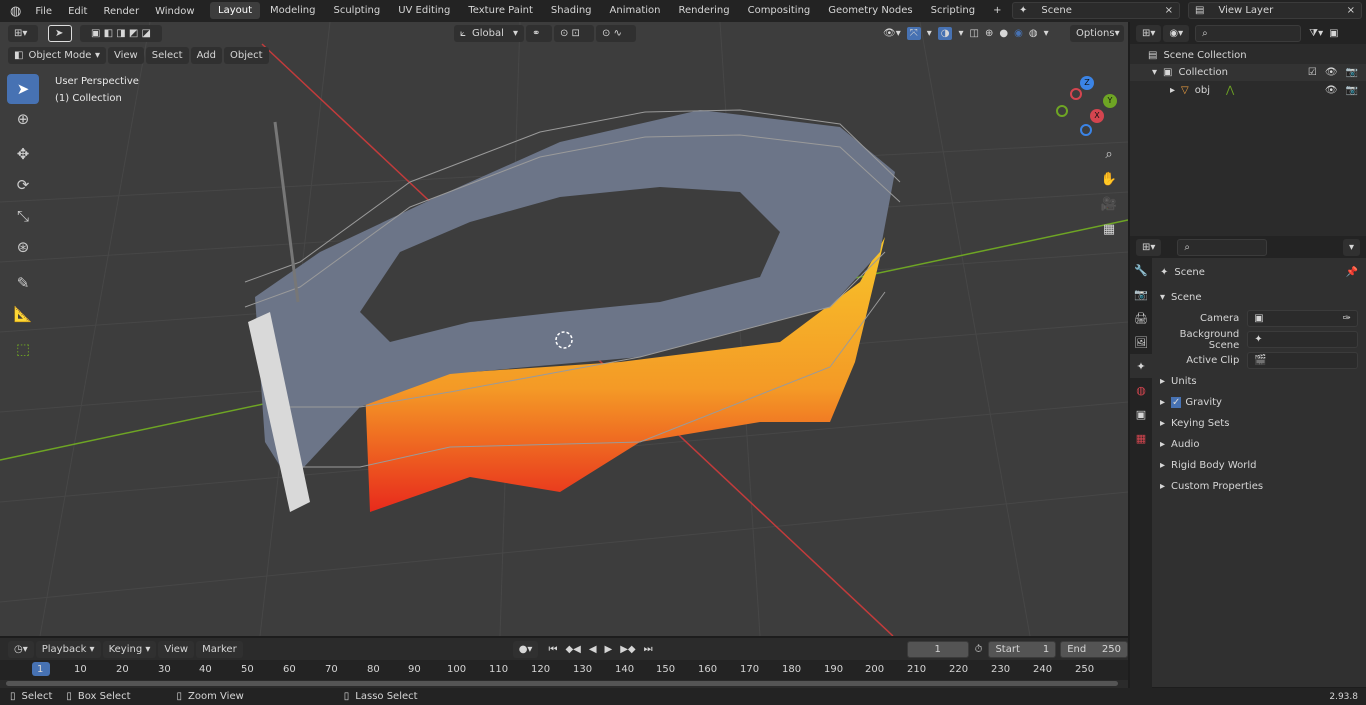 The width and height of the screenshot is (1366, 705). What do you see at coordinates (1062, 111) in the screenshot?
I see `neg-y-axis-handle` at bounding box center [1062, 111].